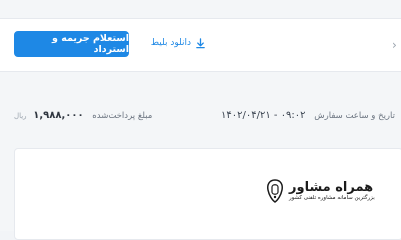 The image size is (401, 240). Describe the element at coordinates (332, 198) in the screenshot. I see `watermark-subtitle: بزرگترین سامانه مشاوره تلفنی کشور` at that location.